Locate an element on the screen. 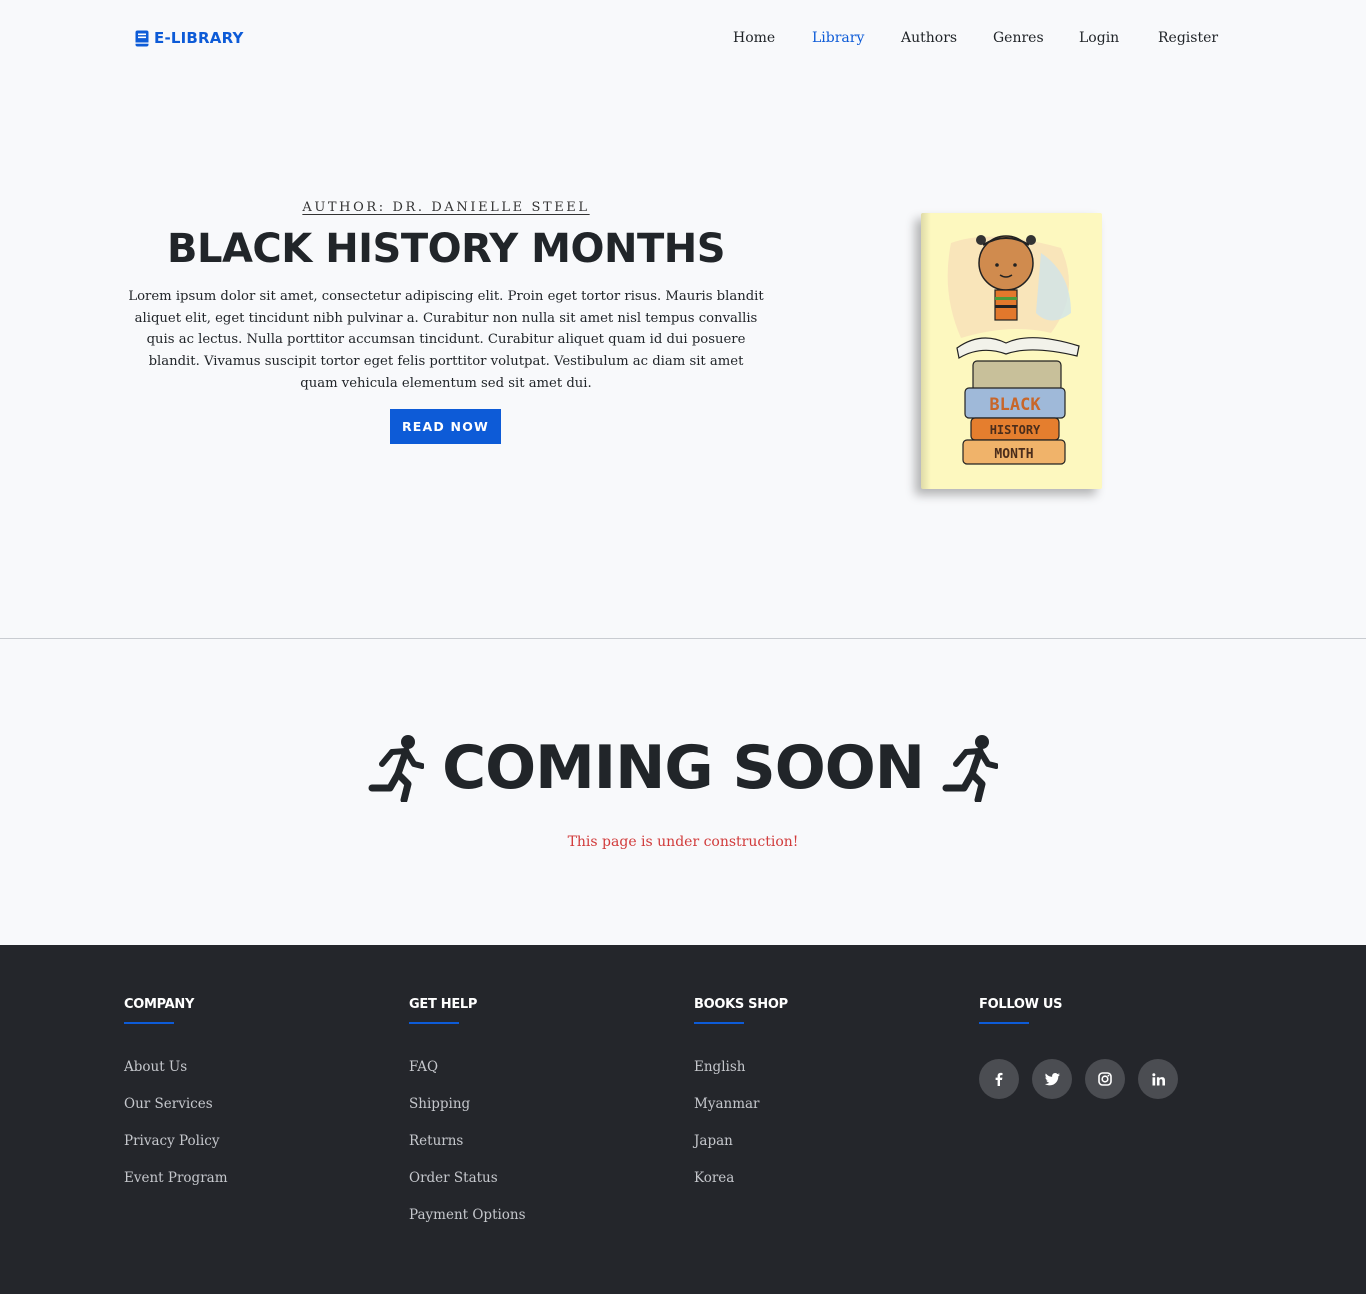 The height and width of the screenshot is (1294, 1366). cover-word-black: BLACK is located at coordinates (1015, 405).